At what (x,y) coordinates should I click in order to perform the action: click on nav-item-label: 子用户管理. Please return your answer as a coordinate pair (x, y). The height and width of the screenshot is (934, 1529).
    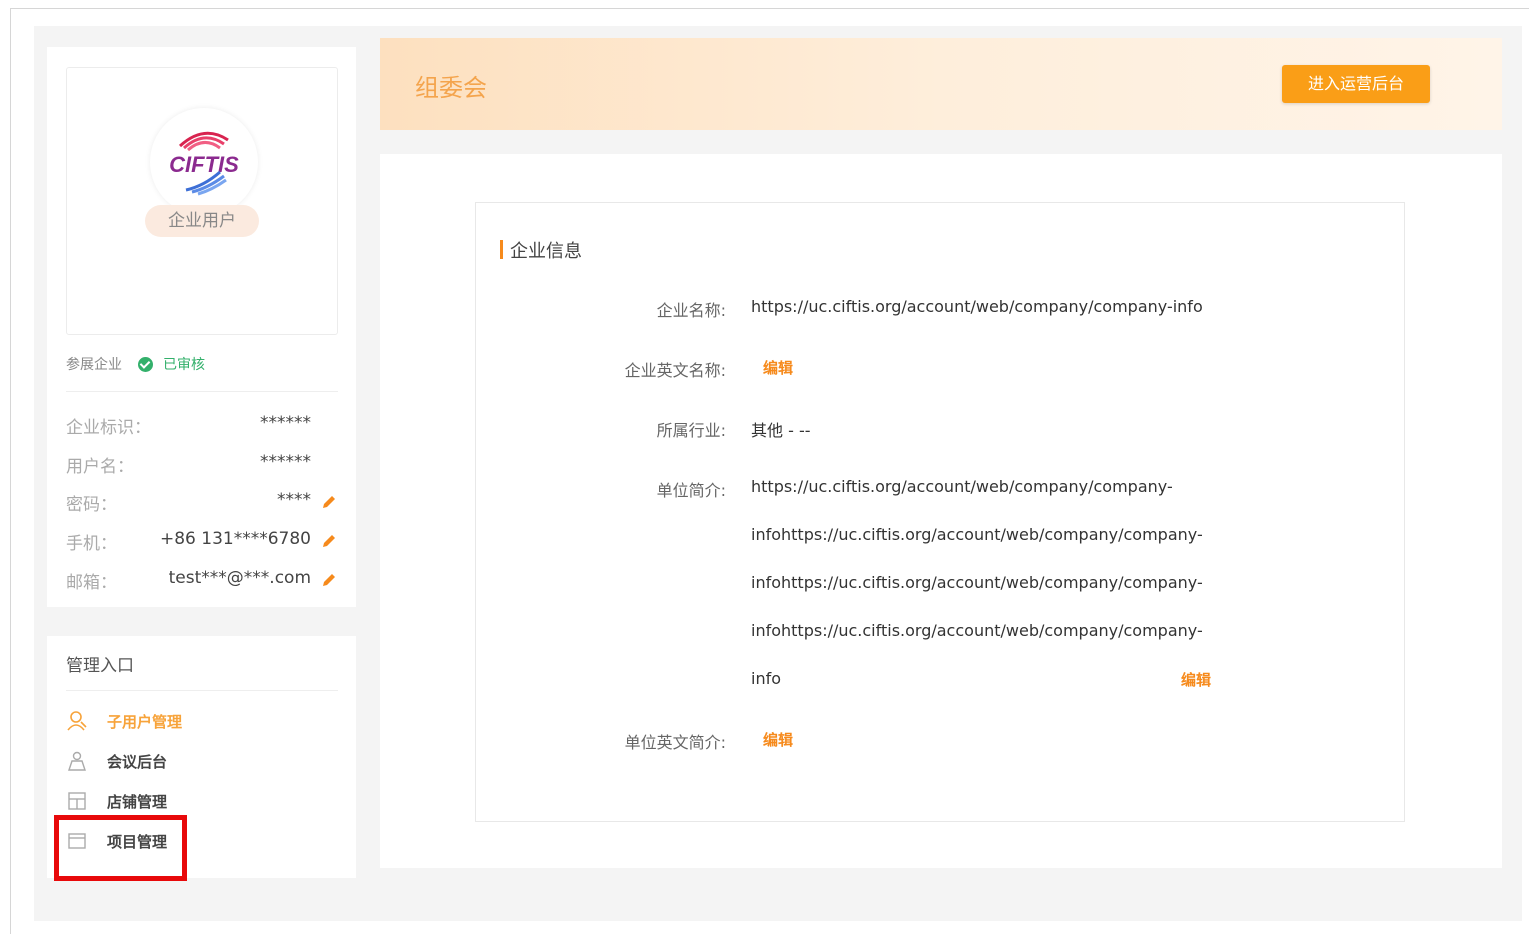
    Looking at the image, I should click on (145, 721).